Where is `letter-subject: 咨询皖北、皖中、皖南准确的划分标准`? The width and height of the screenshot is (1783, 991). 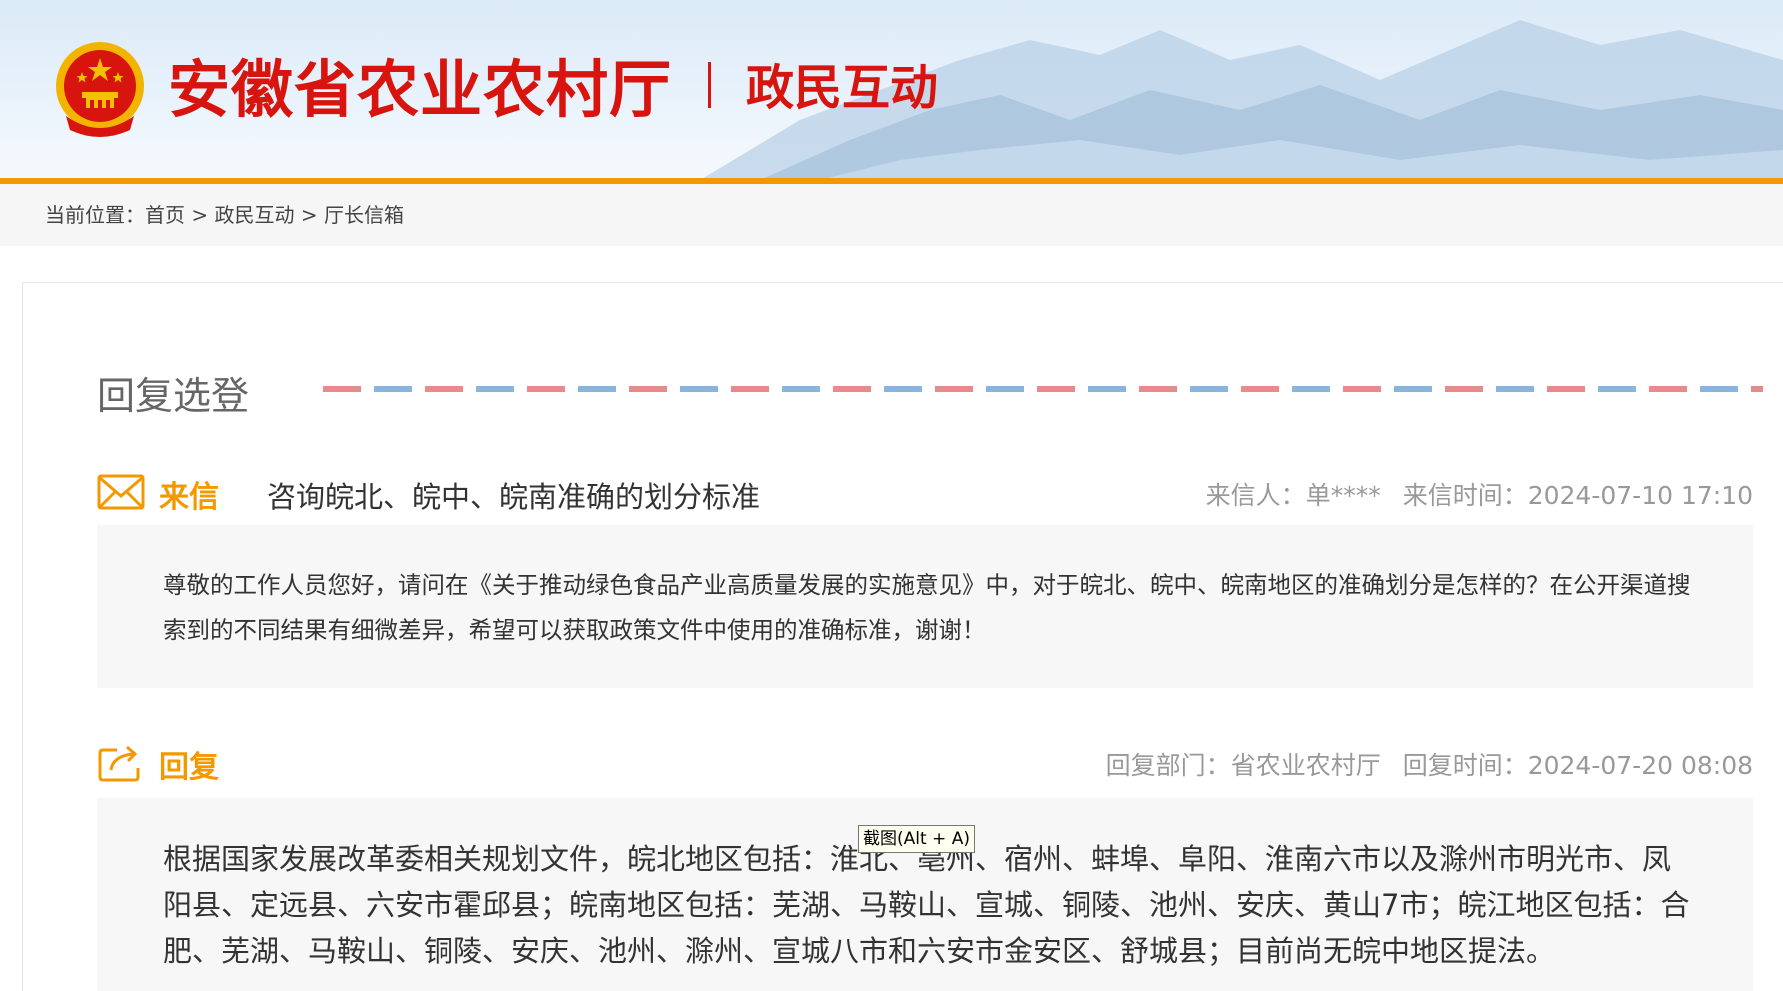
letter-subject: 咨询皖北、皖中、皖南准确的划分标准 is located at coordinates (514, 497).